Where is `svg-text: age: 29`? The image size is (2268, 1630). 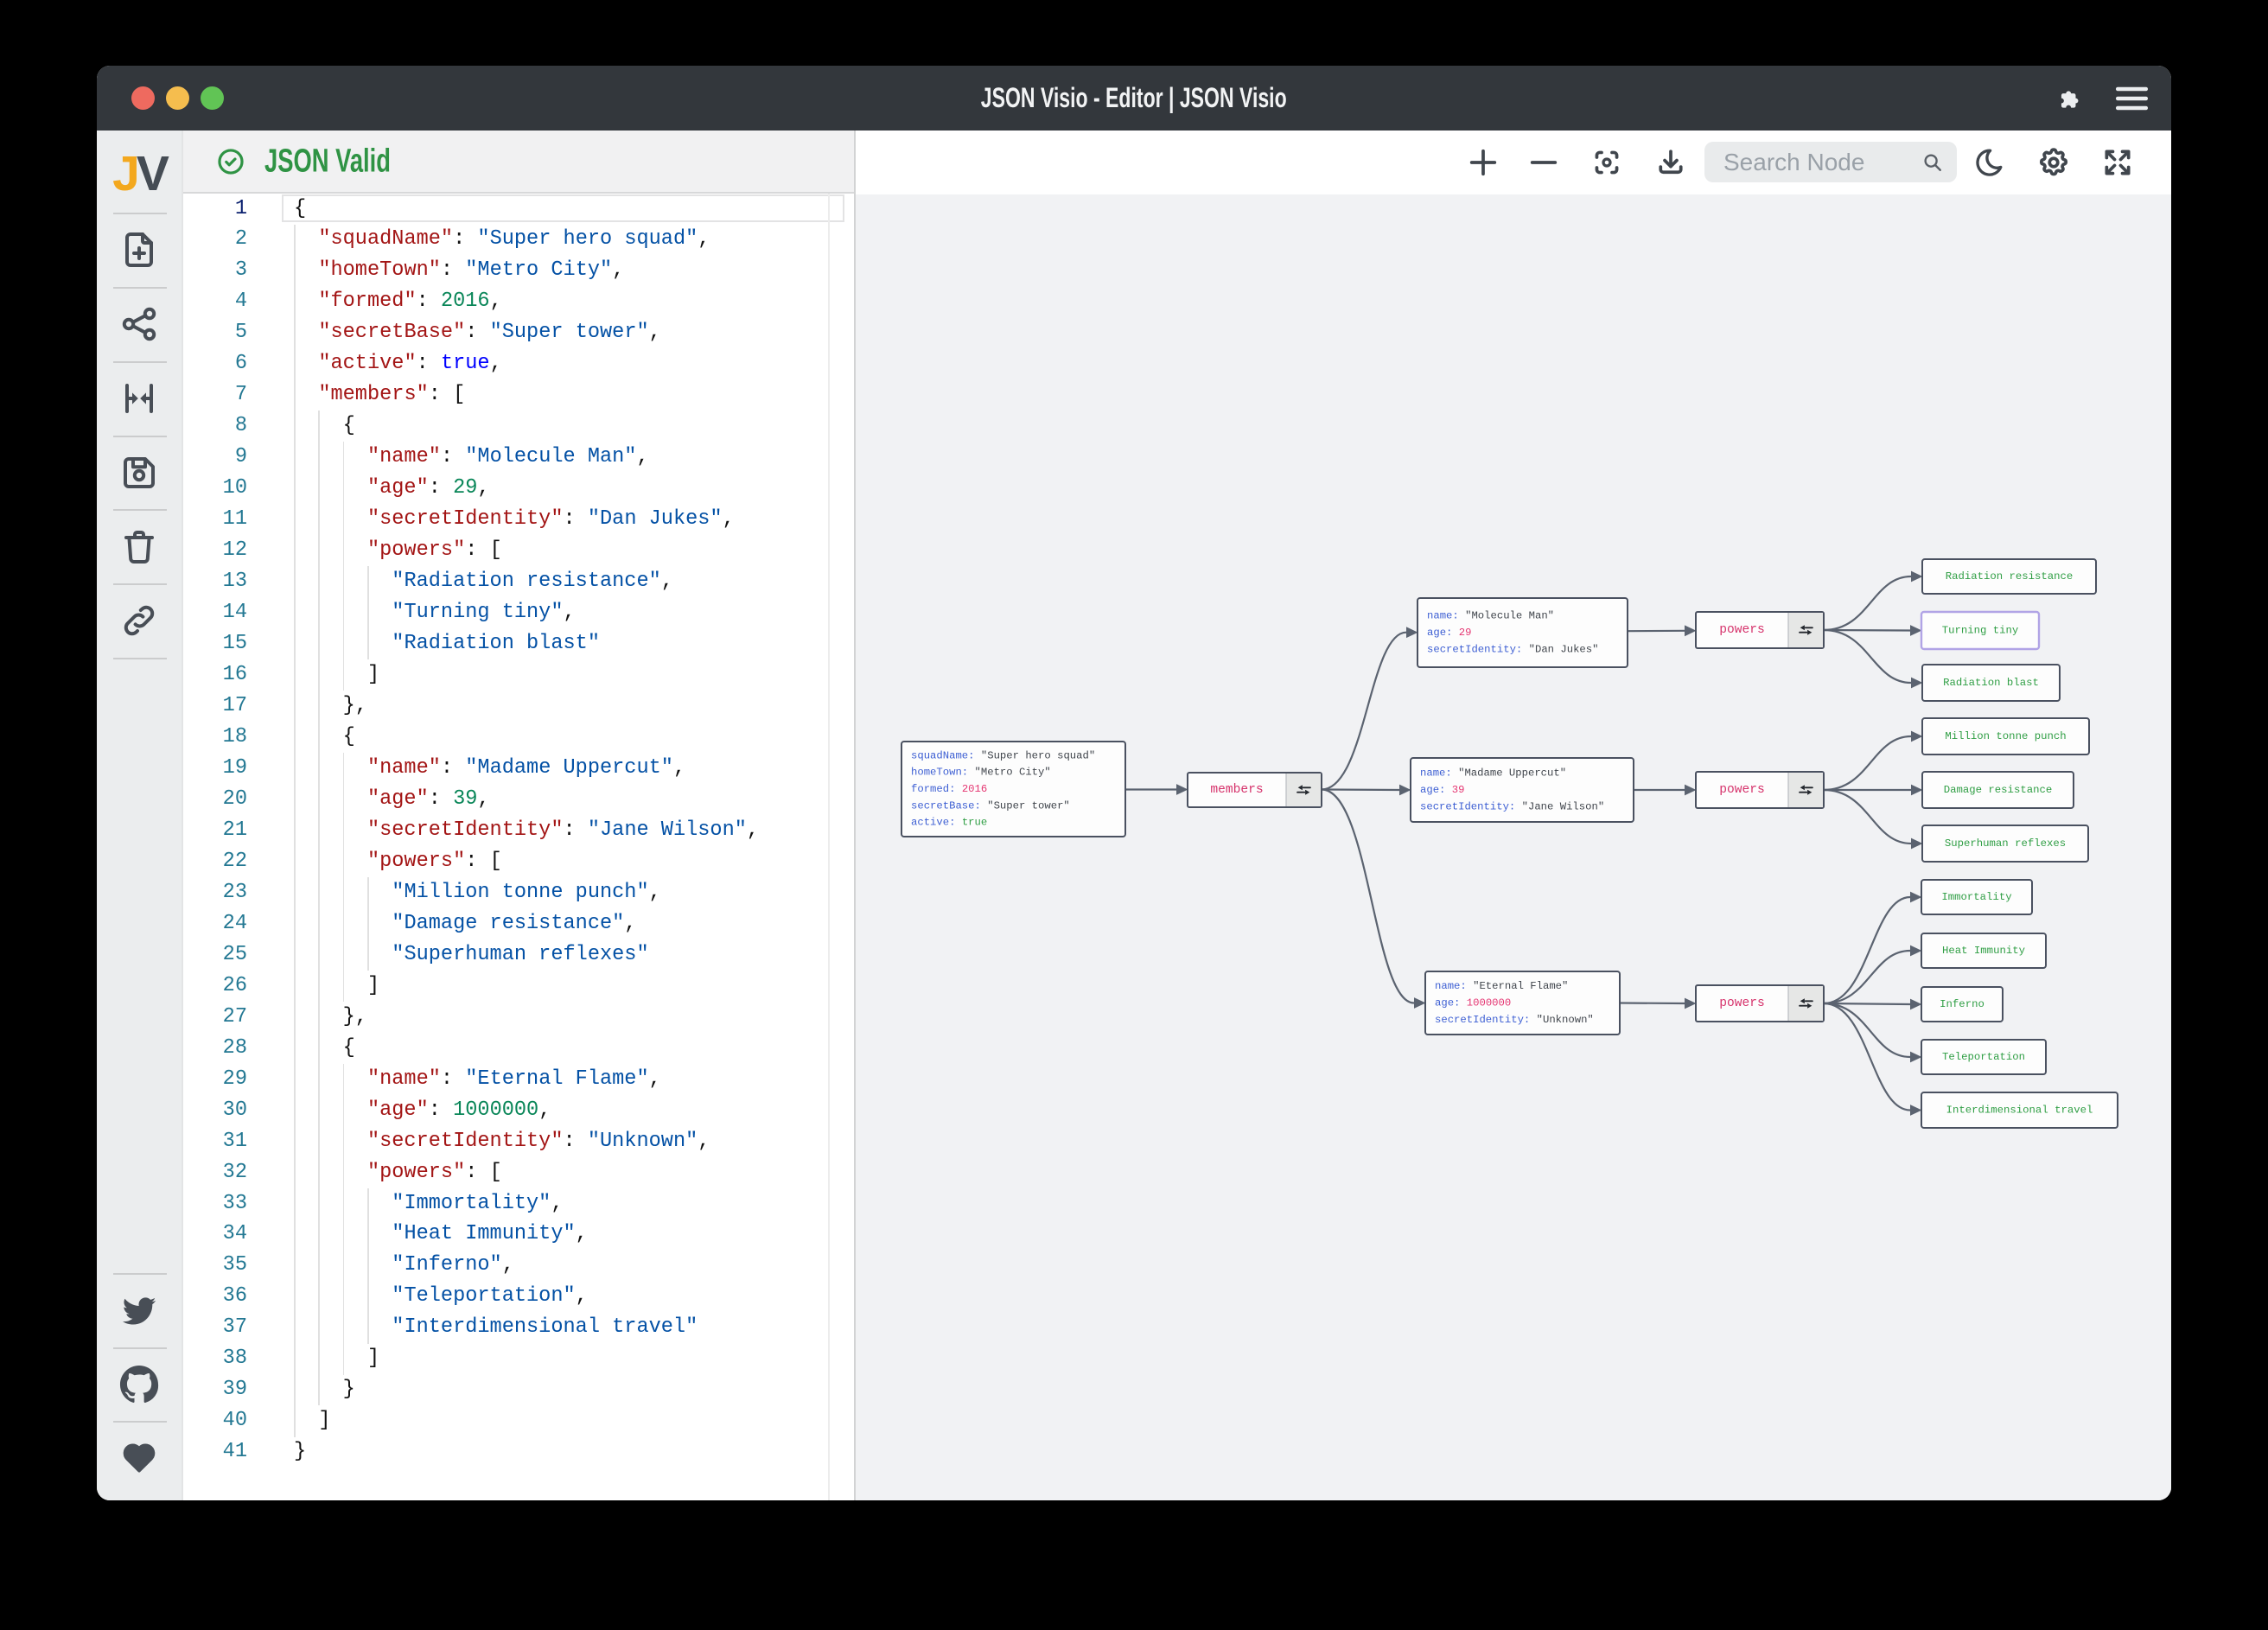 svg-text: age: 29 is located at coordinates (1449, 633).